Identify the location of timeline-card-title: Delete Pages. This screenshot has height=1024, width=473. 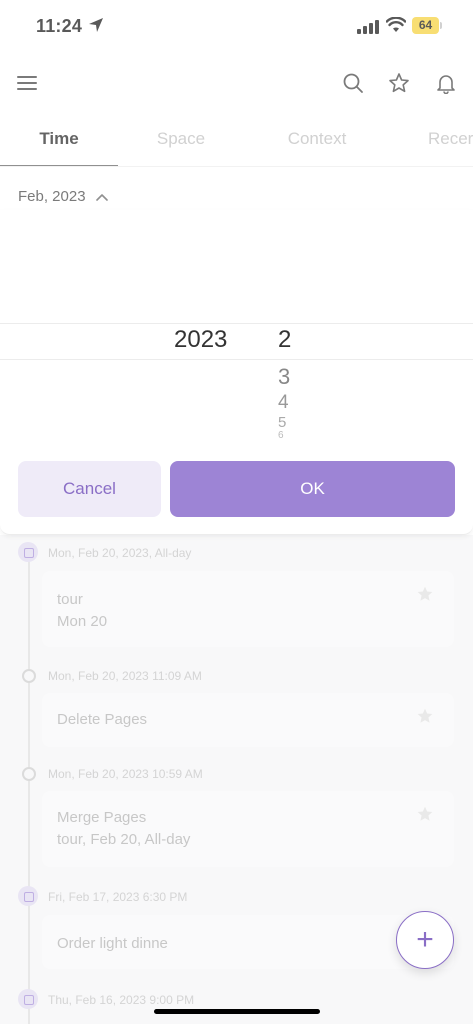
(102, 719).